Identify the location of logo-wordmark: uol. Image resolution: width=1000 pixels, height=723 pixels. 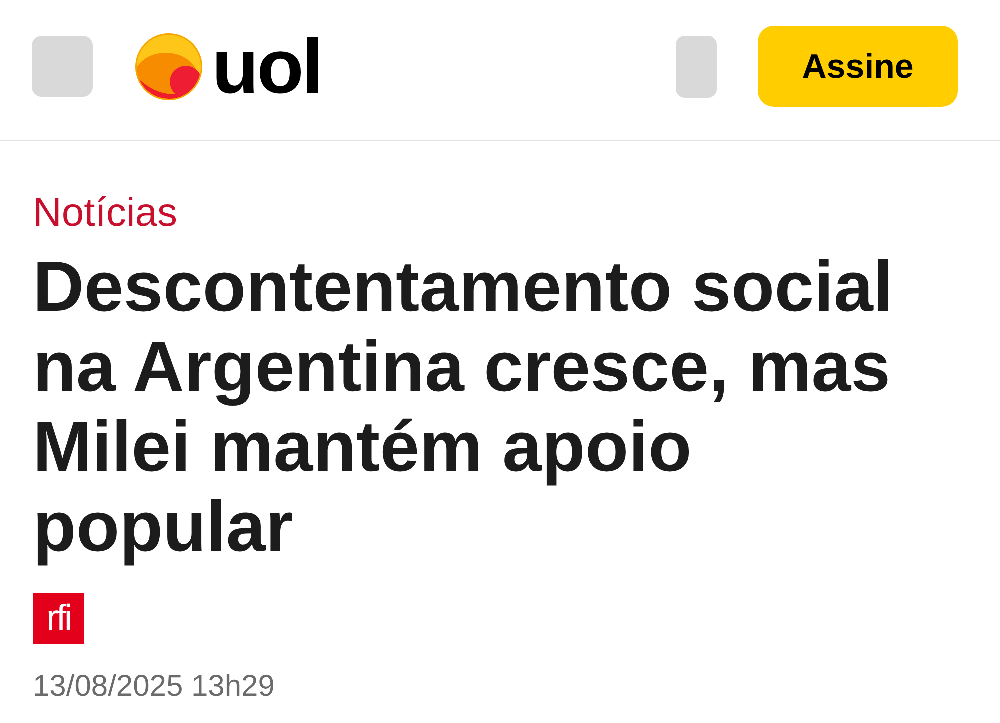
(267, 66).